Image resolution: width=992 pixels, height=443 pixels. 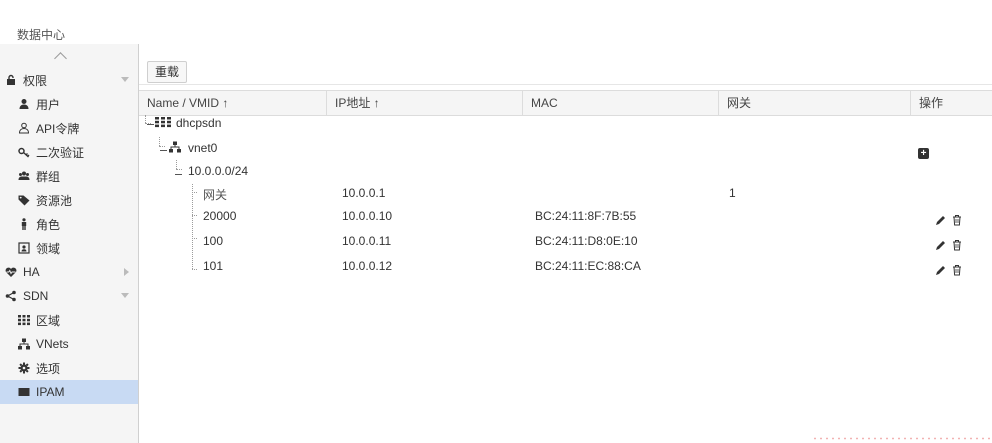 I want to click on table-row: 101 10.0.0.12 BC:24:11:EC:88:CA, so click(x=565, y=267).